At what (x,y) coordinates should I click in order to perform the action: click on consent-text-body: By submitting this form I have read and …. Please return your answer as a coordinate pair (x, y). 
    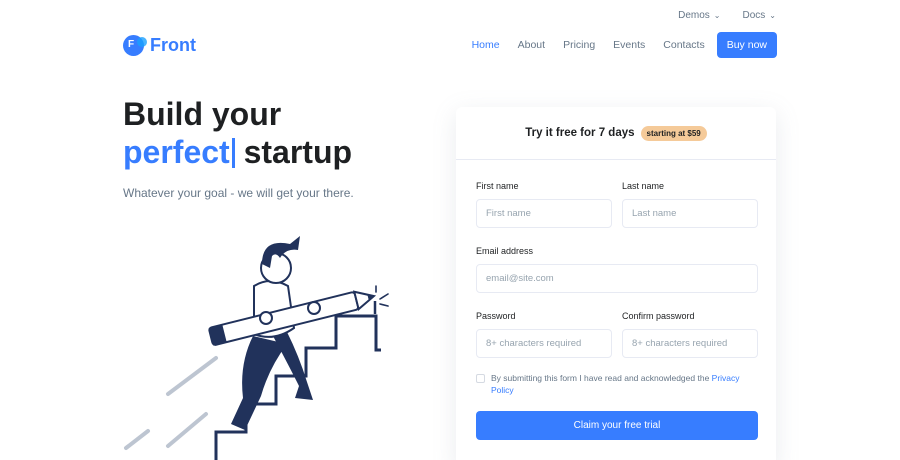
    Looking at the image, I should click on (601, 378).